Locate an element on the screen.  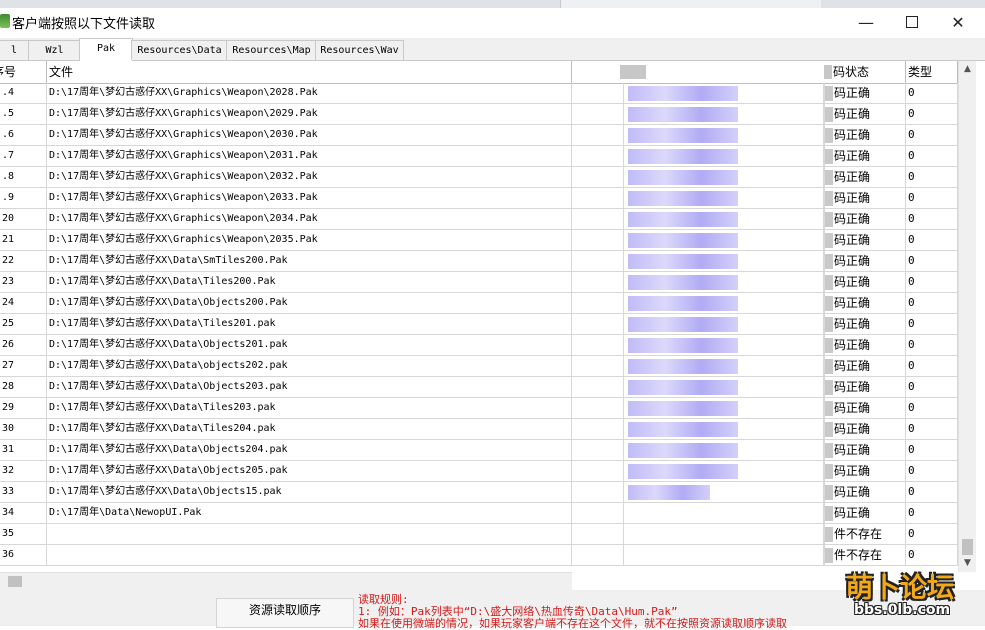
tab-resources-map: Resources\Map is located at coordinates (271, 50).